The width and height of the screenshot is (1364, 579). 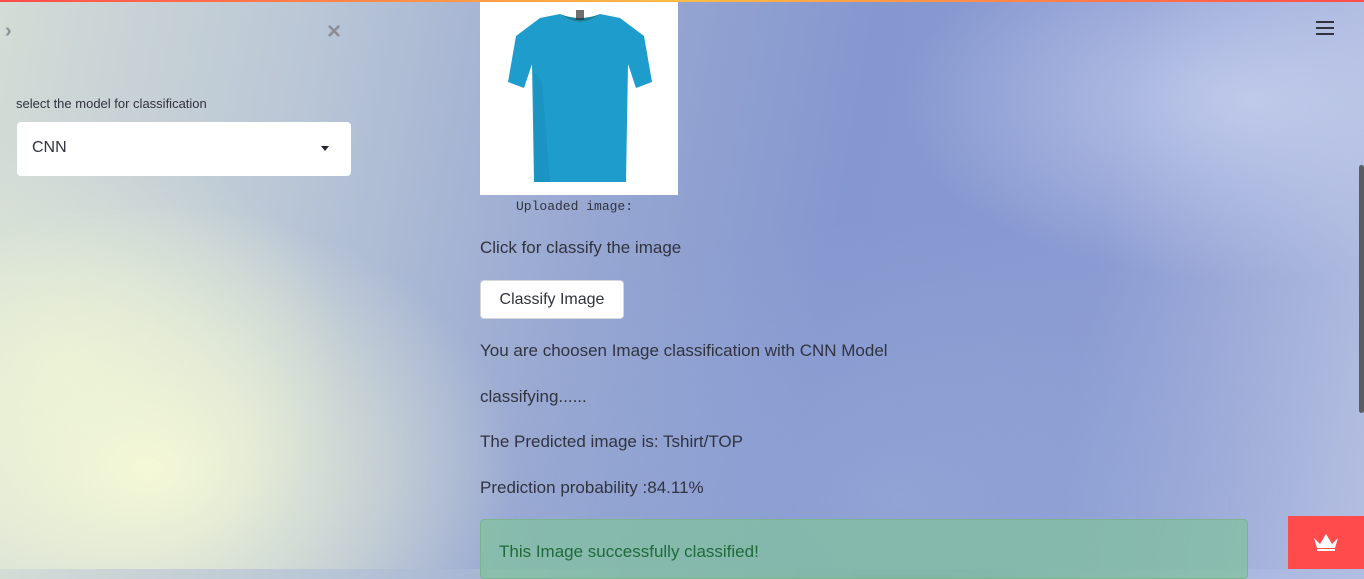 What do you see at coordinates (864, 549) in the screenshot?
I see `success-alert: This Image successfully classified!` at bounding box center [864, 549].